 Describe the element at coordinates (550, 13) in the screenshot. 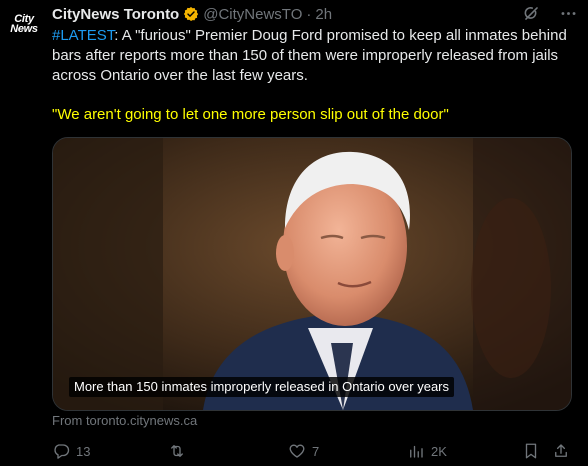

I see `tweet-top-actions` at that location.